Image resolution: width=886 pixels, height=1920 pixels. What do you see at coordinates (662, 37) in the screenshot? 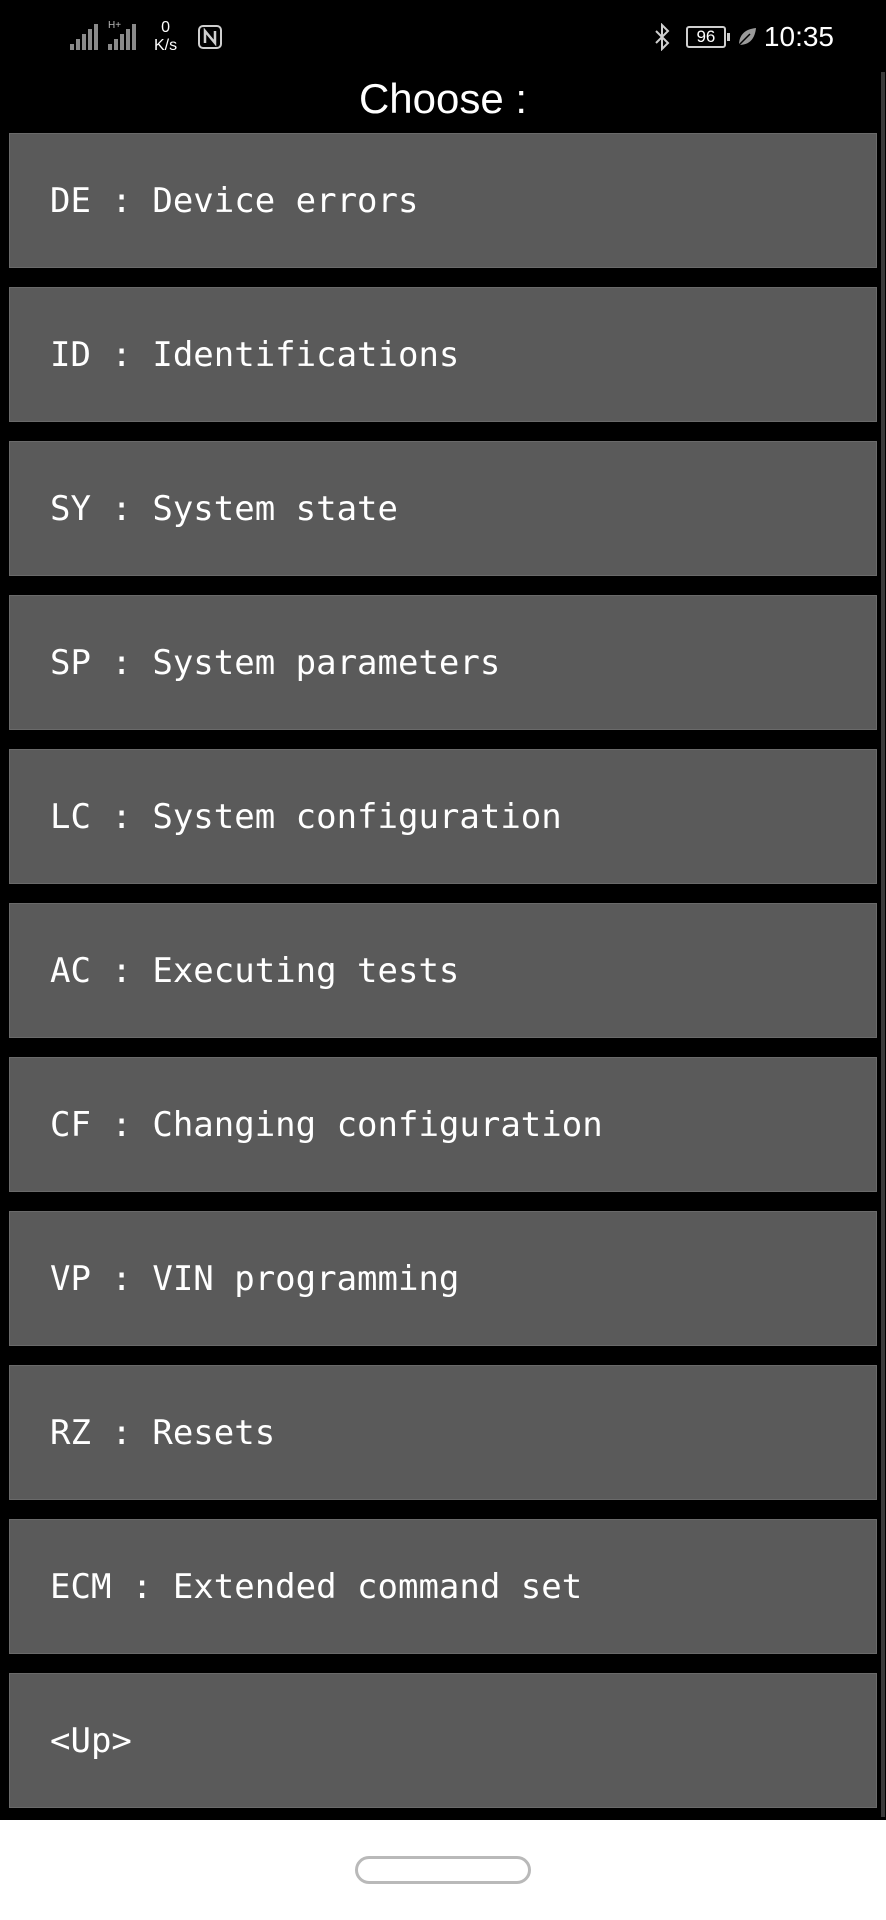
I see `bluetooth-icon` at bounding box center [662, 37].